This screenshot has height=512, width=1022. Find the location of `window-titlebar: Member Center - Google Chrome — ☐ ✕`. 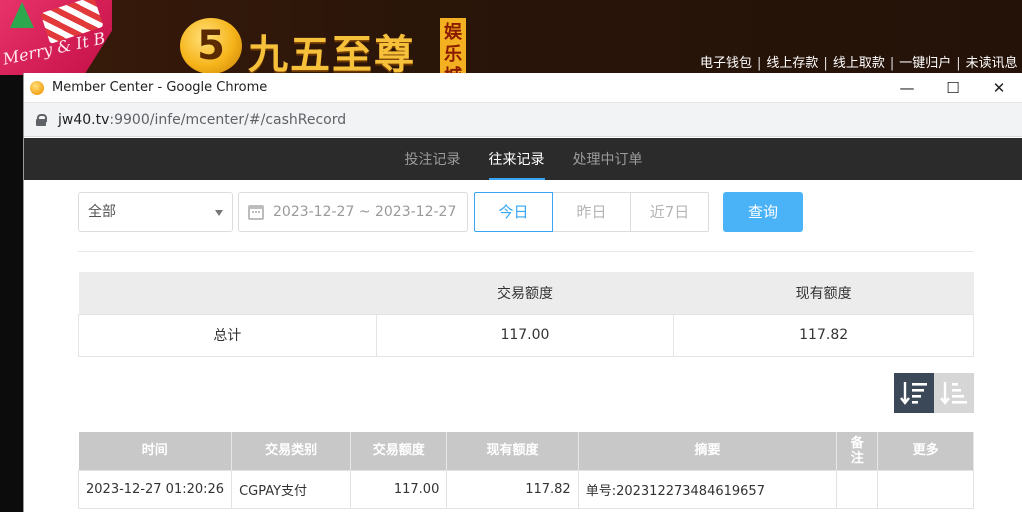

window-titlebar: Member Center - Google Chrome — ☐ ✕ is located at coordinates (523, 88).